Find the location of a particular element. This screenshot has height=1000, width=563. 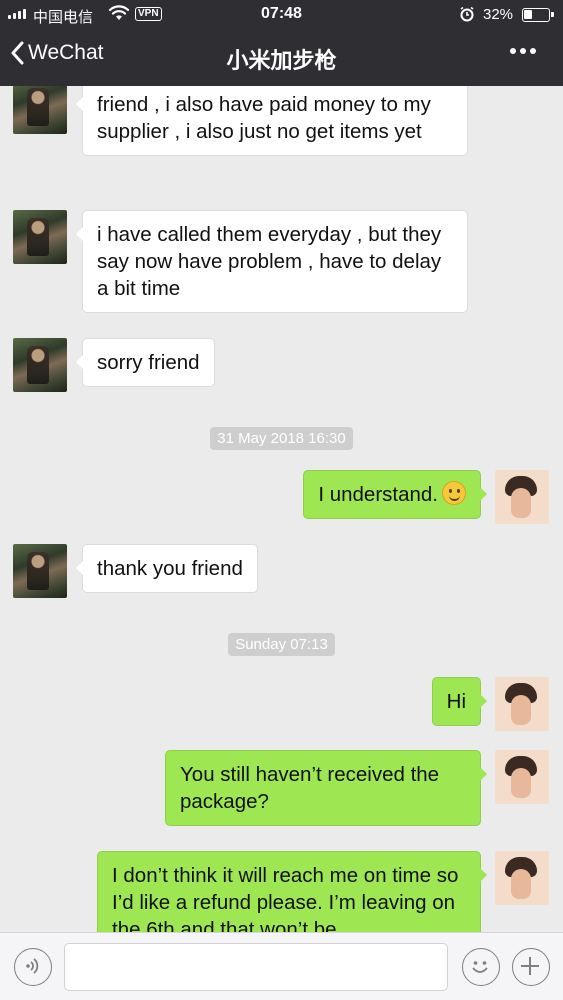

battery-percent: 32% is located at coordinates (498, 14).